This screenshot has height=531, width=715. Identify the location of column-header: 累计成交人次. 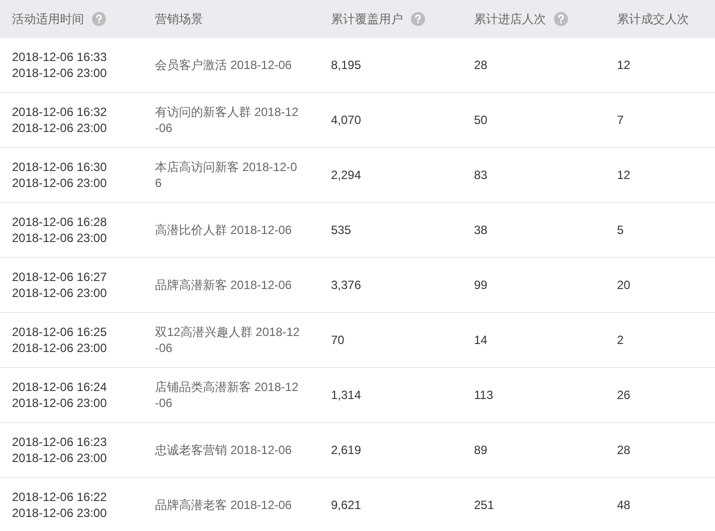
(653, 19).